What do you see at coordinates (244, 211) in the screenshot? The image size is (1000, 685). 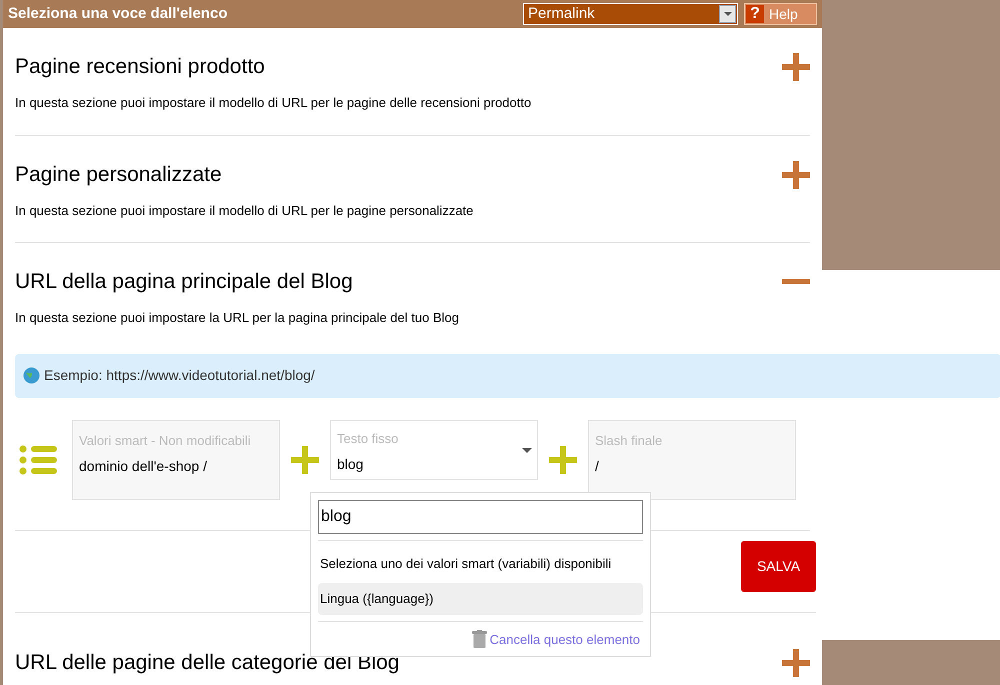 I see `section-description: In questa sezione puoi impostare il modello di URL per le pagine personalizzate` at bounding box center [244, 211].